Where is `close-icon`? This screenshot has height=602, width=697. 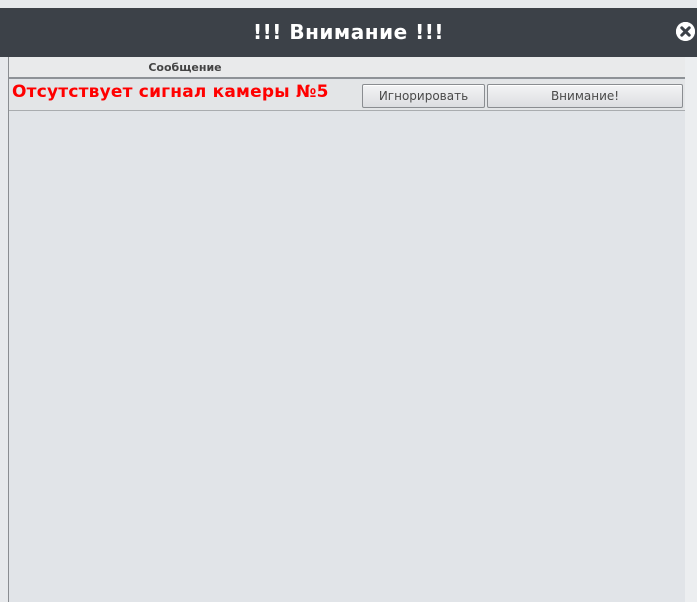
close-icon is located at coordinates (685, 31).